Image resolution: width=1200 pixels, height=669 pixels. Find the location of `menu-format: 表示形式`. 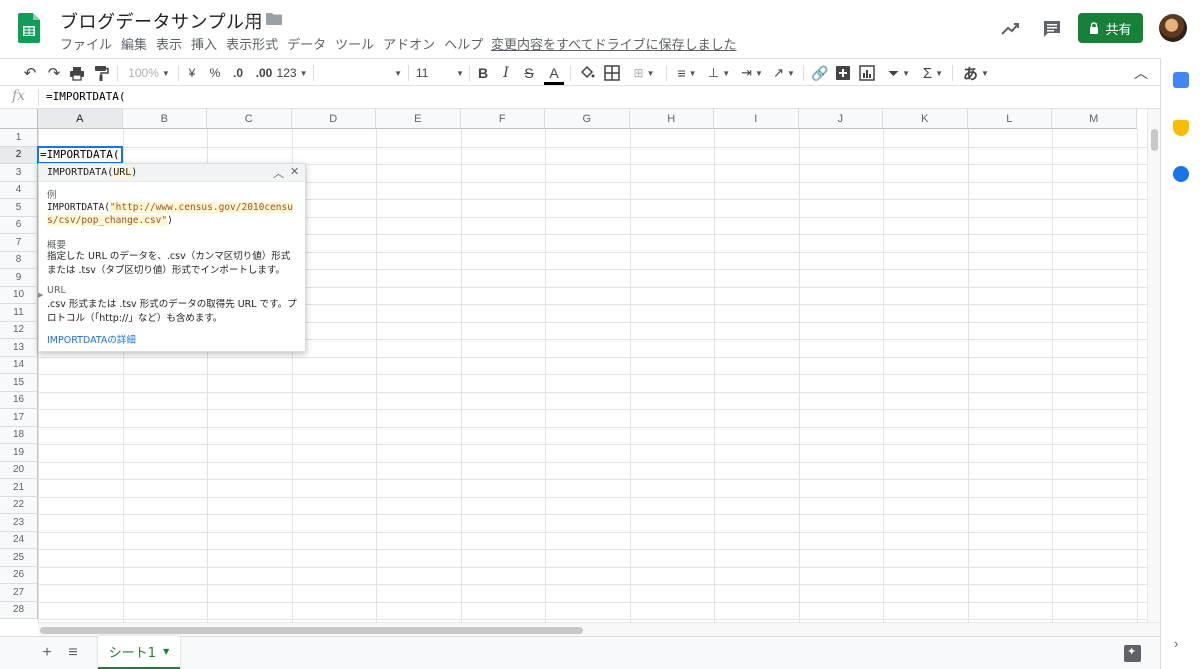

menu-format: 表示形式 is located at coordinates (252, 43).